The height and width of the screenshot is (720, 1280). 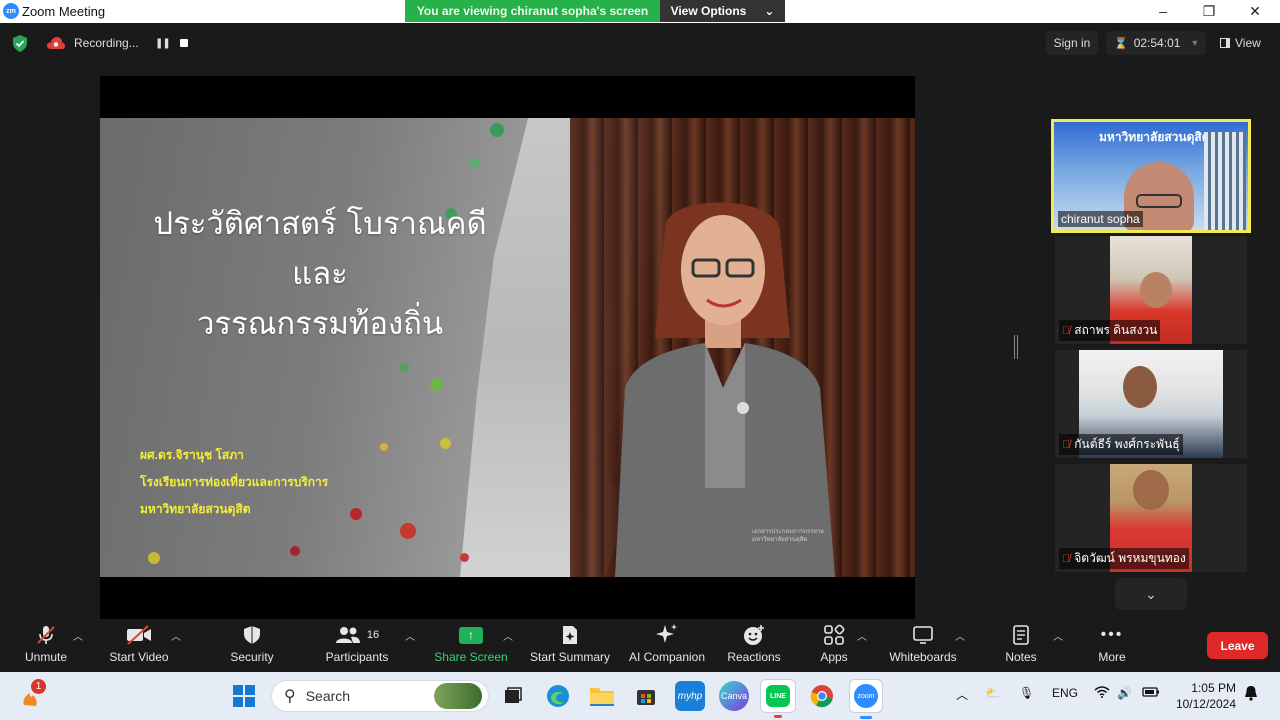 I want to click on system-clock: 1:05 PM 10/12/2024, so click(x=1203, y=696).